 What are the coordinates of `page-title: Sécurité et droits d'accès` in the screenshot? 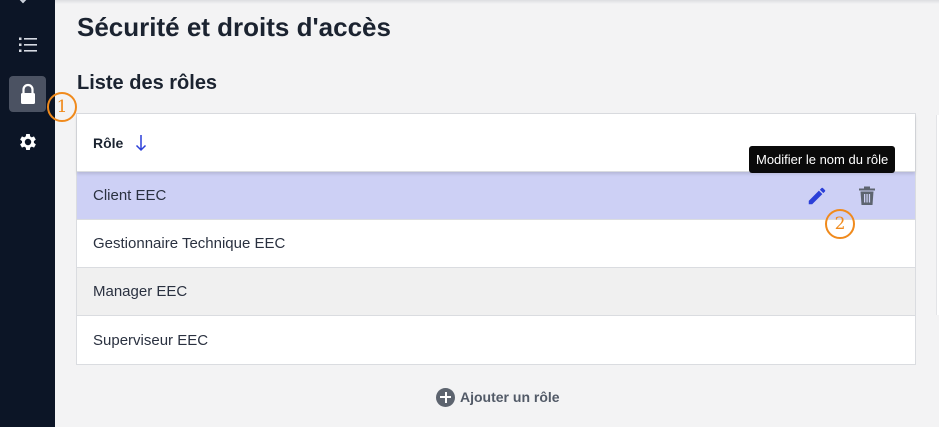 It's located at (234, 27).